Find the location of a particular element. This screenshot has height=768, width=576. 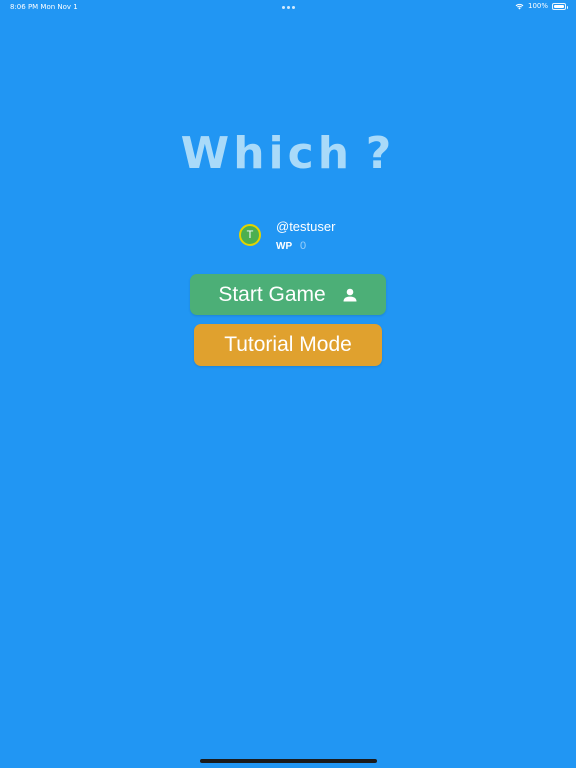

multitasking-dots-icon is located at coordinates (288, 7).